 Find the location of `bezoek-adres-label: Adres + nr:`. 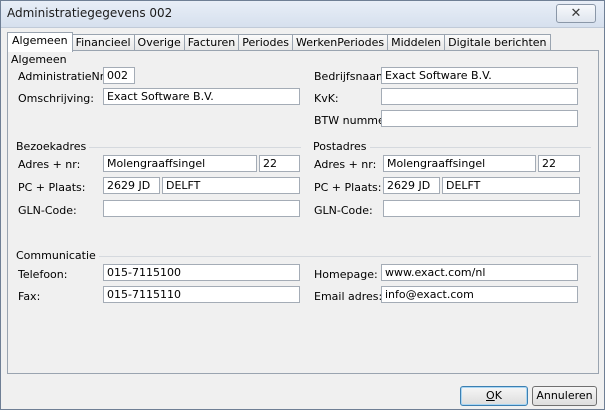

bezoek-adres-label: Adres + nr: is located at coordinates (49, 164).